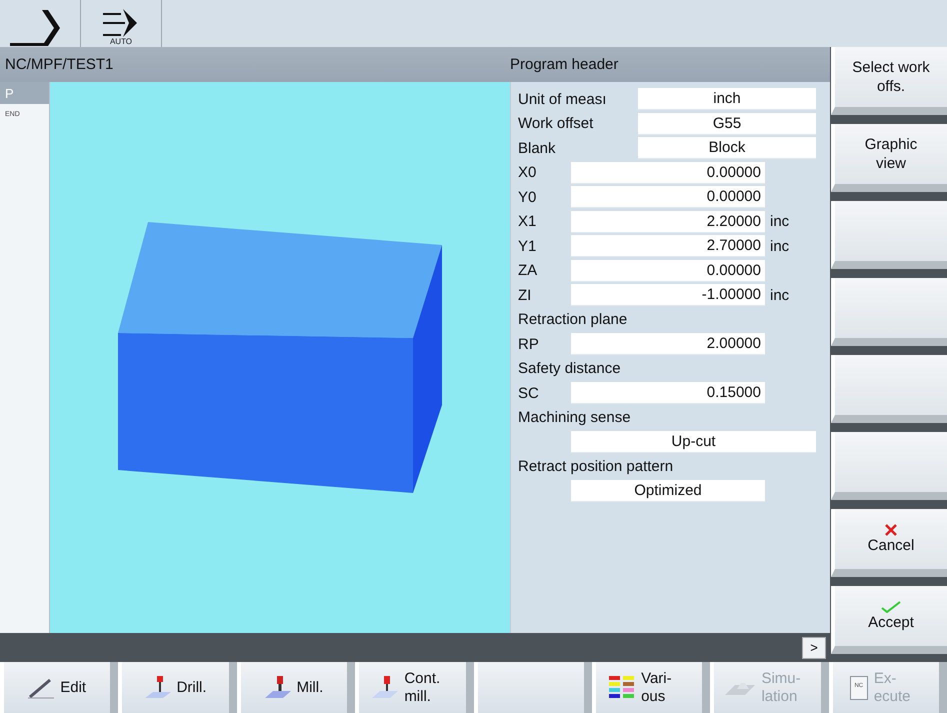 Image resolution: width=947 pixels, height=713 pixels. Describe the element at coordinates (528, 221) in the screenshot. I see `field-label: X1` at that location.